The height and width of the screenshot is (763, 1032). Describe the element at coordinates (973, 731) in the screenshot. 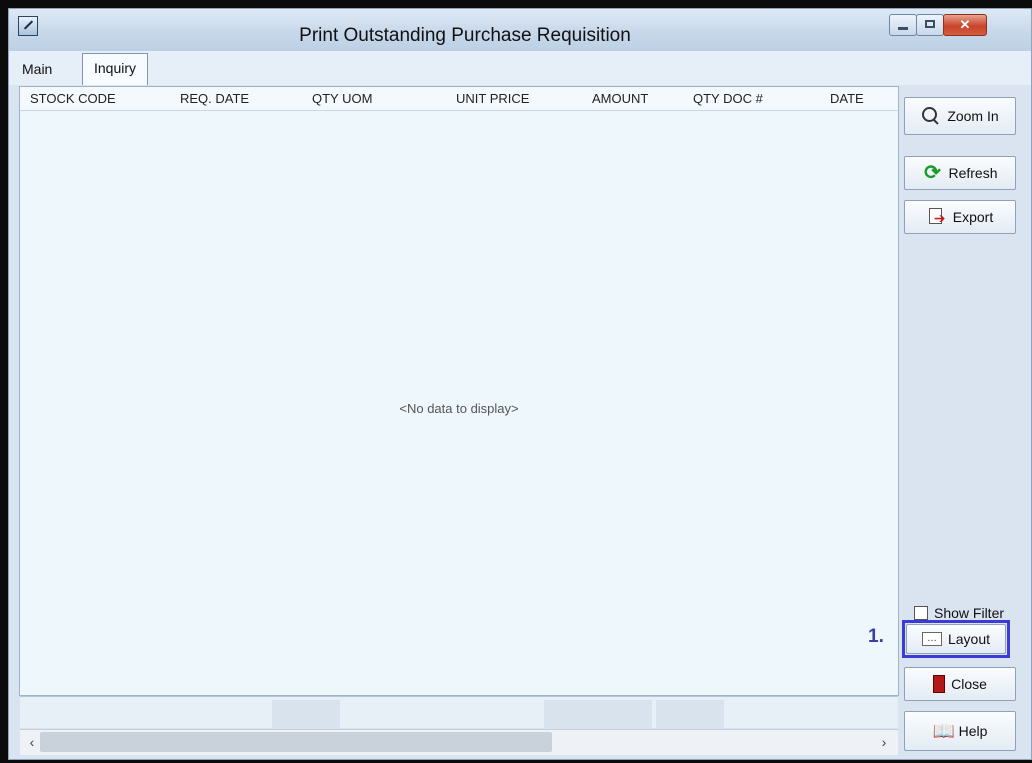

I see `help-label: Help` at that location.